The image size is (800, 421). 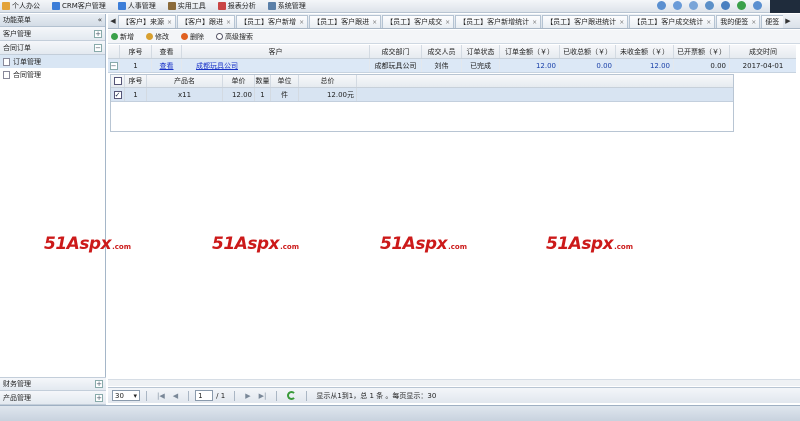 What do you see at coordinates (442, 51) in the screenshot?
I see `col-header: 成交人员` at bounding box center [442, 51].